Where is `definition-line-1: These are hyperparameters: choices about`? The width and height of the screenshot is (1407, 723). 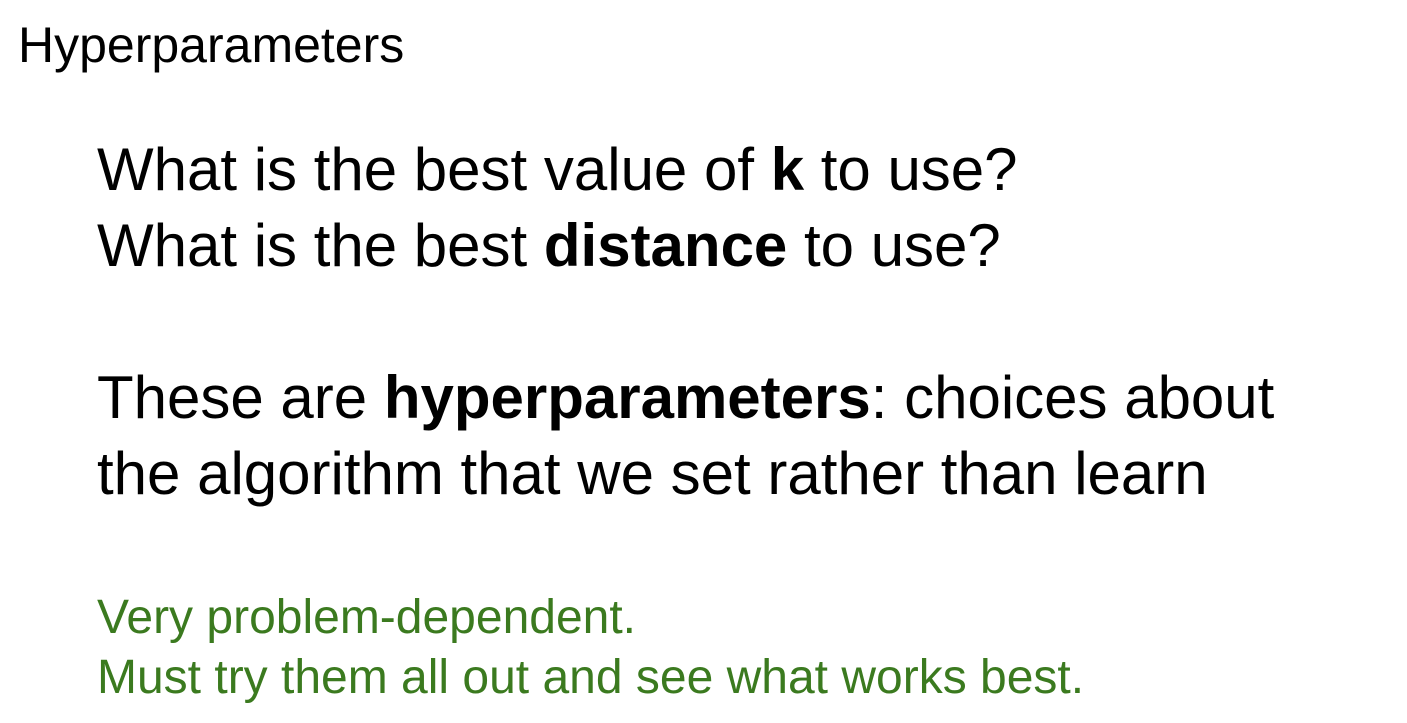 definition-line-1: These are hyperparameters: choices about is located at coordinates (685, 398).